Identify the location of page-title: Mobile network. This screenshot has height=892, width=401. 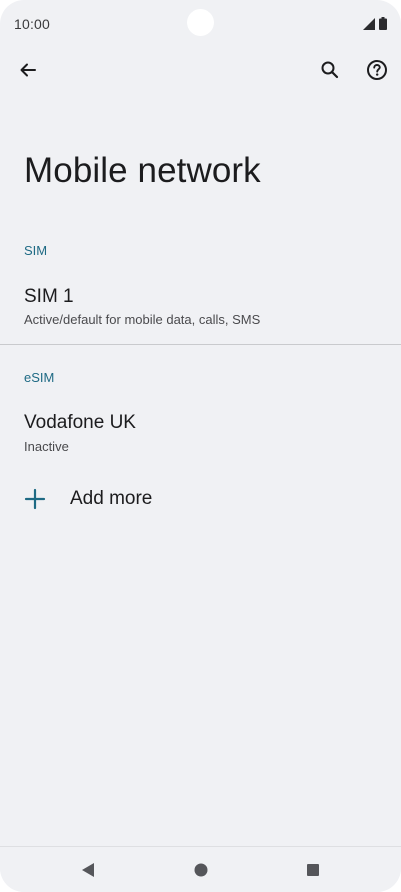
(142, 170).